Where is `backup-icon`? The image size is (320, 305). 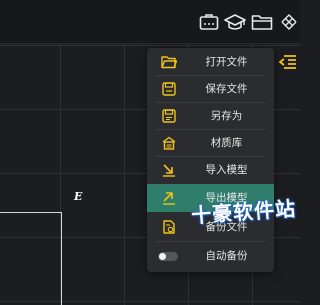 backup-icon is located at coordinates (169, 227).